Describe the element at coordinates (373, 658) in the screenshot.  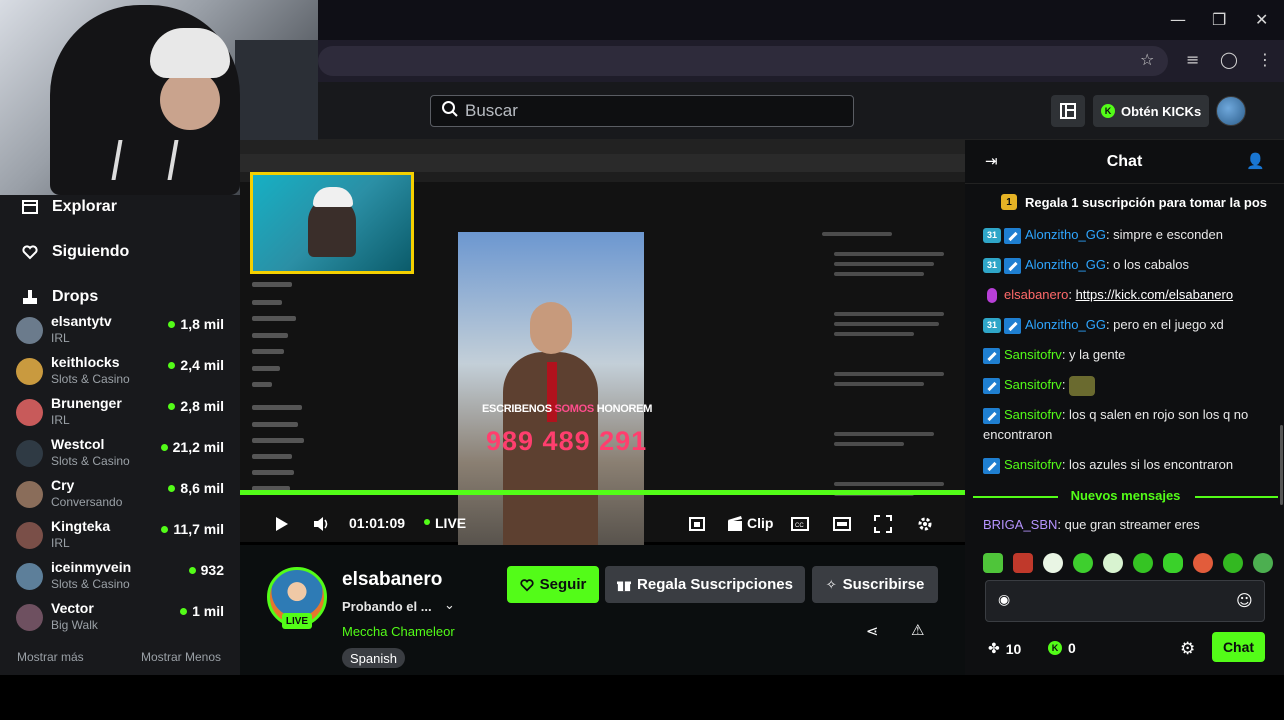
I see `language-tag: Spanish` at that location.